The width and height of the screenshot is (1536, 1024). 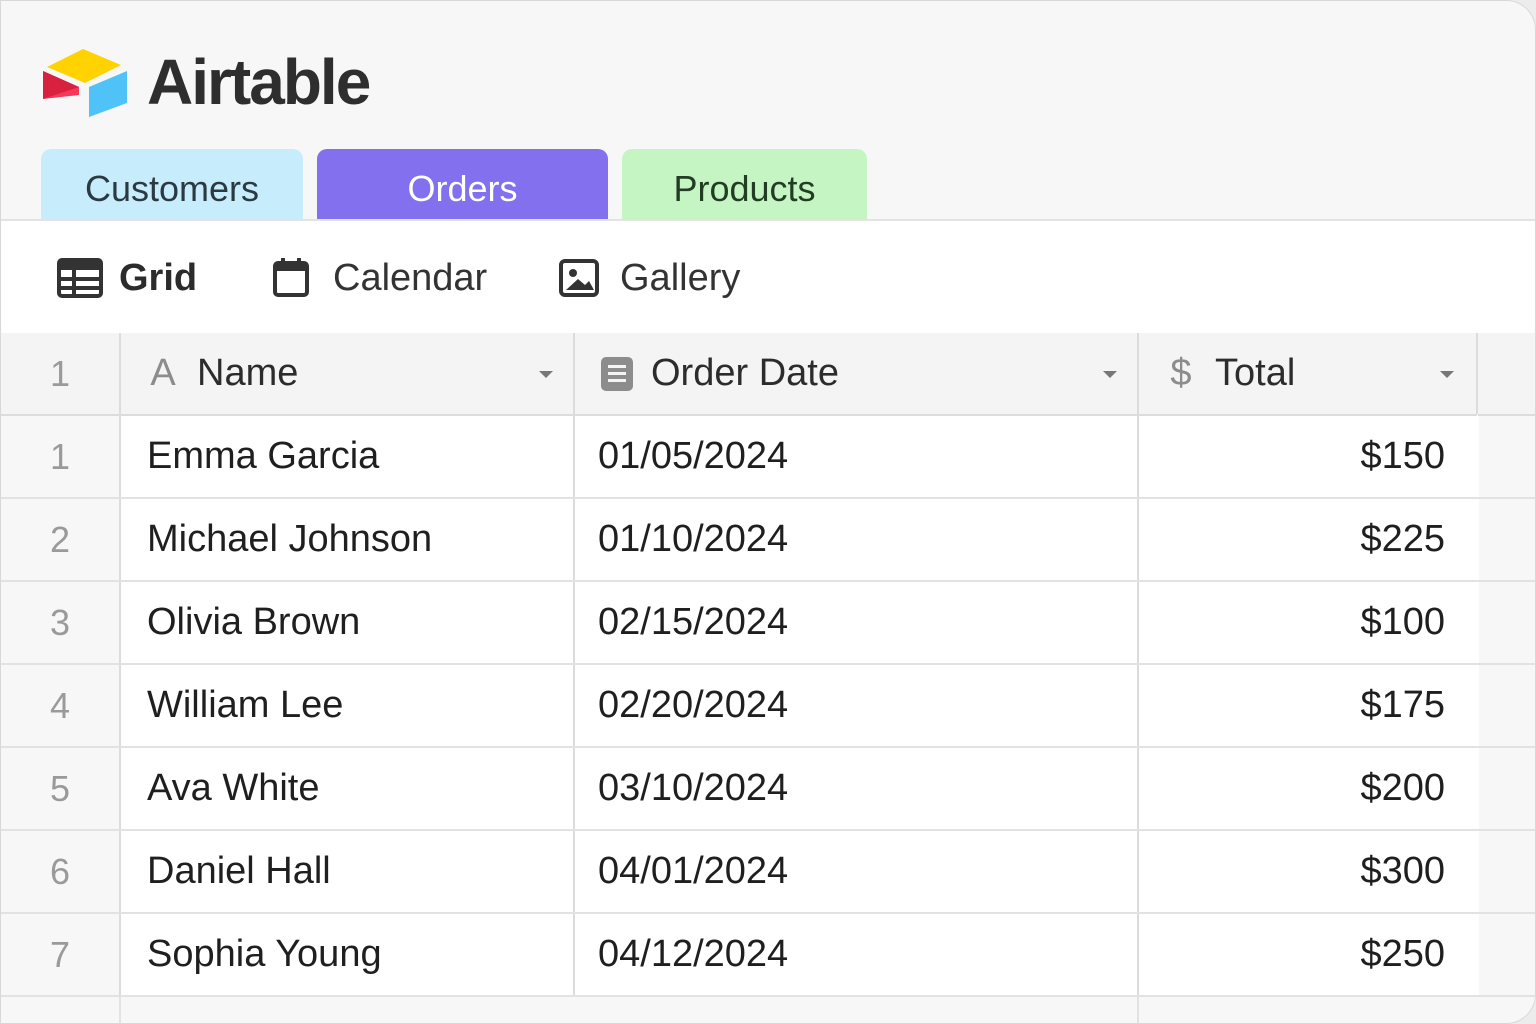 I want to click on calendar-icon, so click(x=291, y=277).